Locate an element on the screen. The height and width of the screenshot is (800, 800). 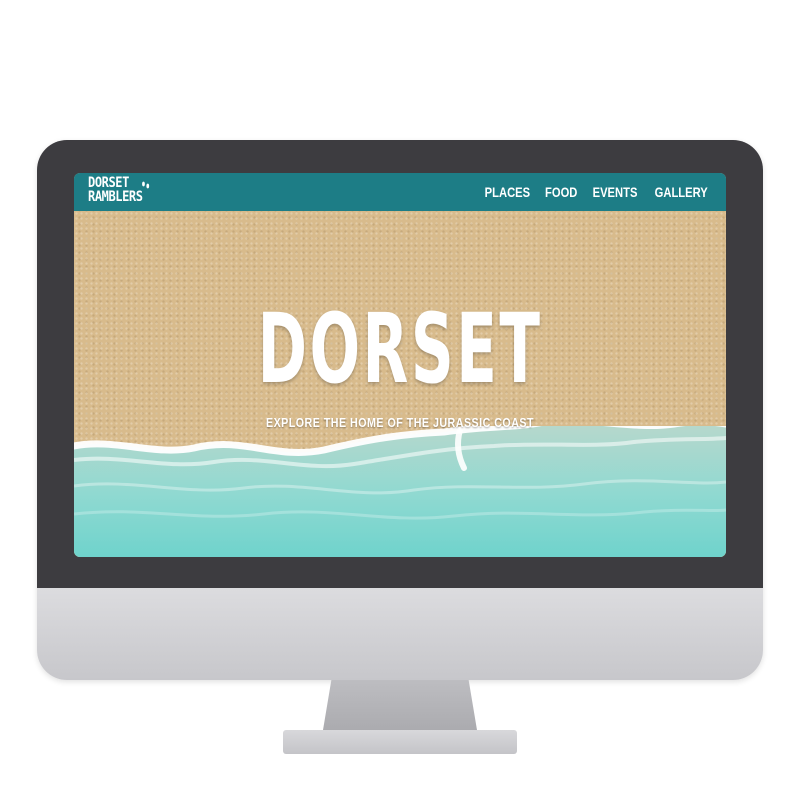
monitor-chin is located at coordinates (400, 634).